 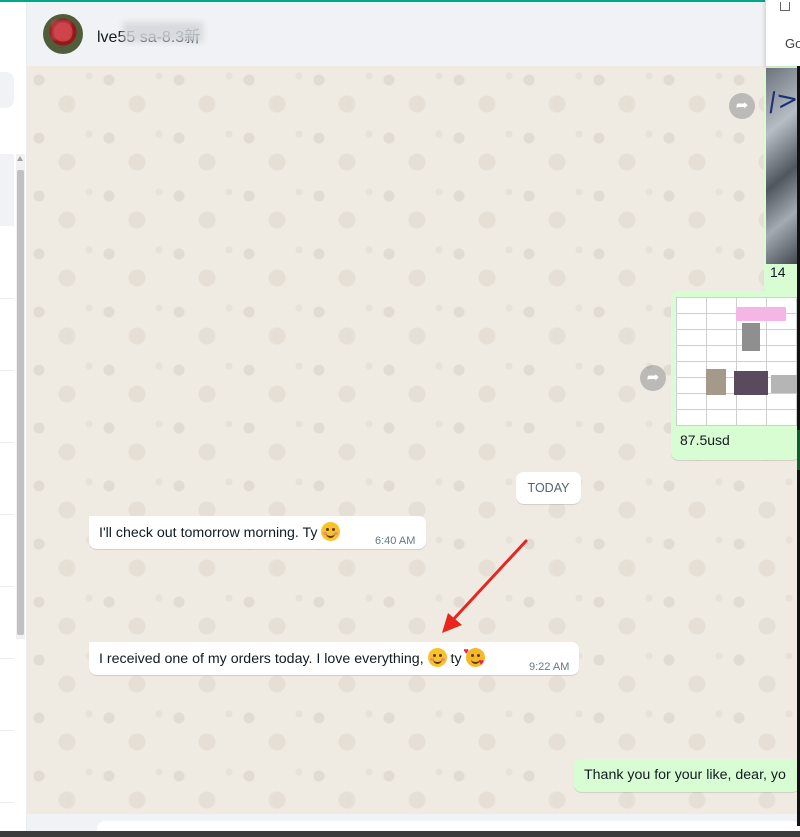 I want to click on contact-avatar, so click(x=63, y=34).